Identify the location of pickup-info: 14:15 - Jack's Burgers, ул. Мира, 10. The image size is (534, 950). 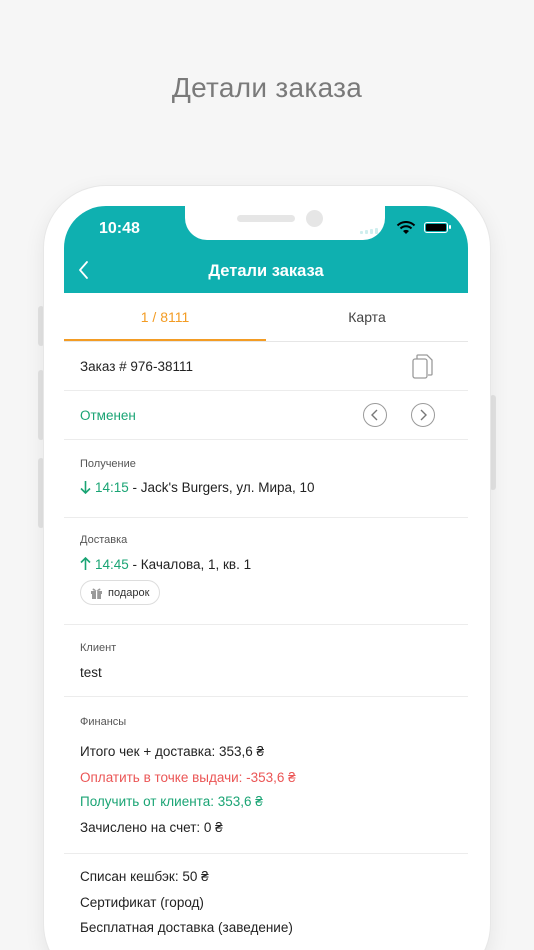
(197, 487).